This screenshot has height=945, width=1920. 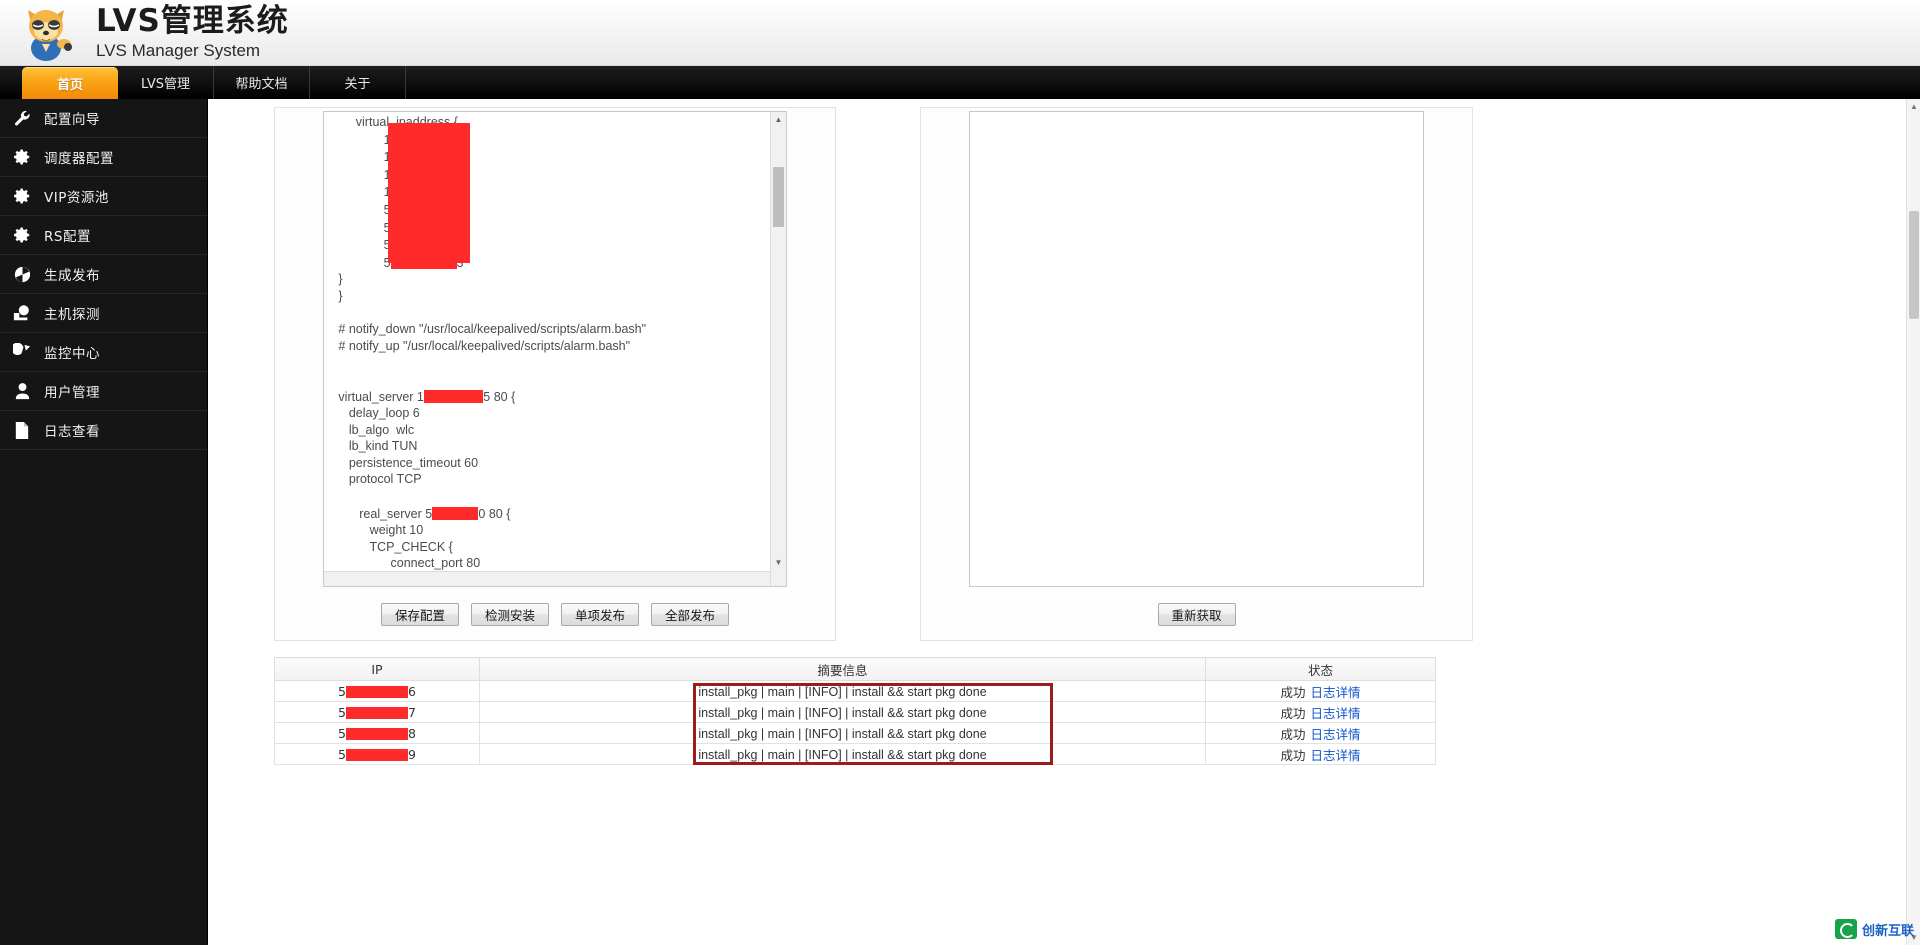 I want to click on nav-left-spacer, so click(x=11, y=82).